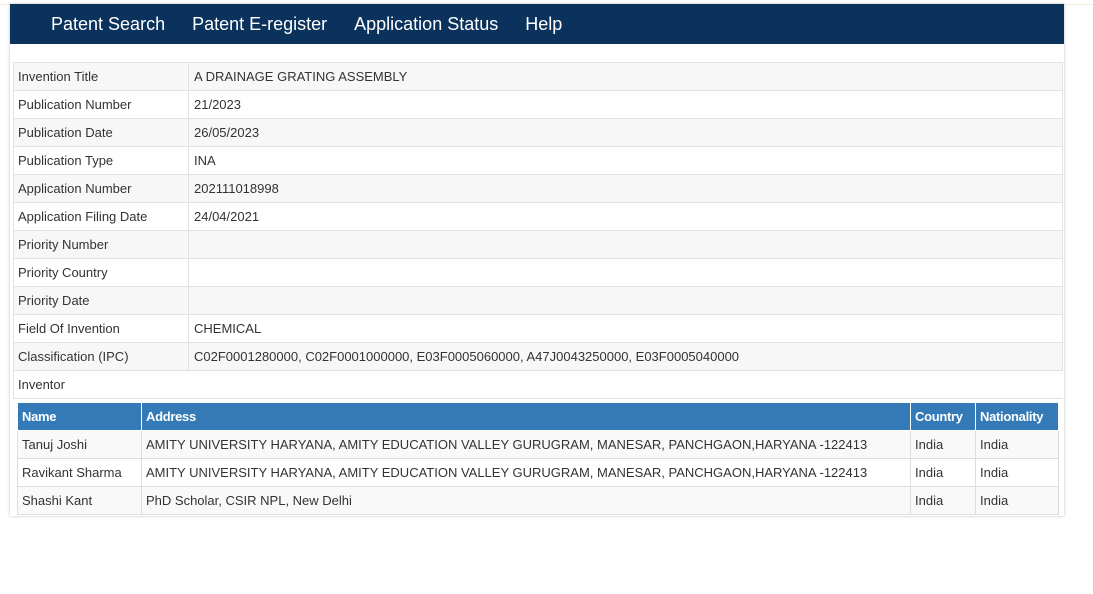  I want to click on nav-application-status-link: Application Status, so click(426, 24).